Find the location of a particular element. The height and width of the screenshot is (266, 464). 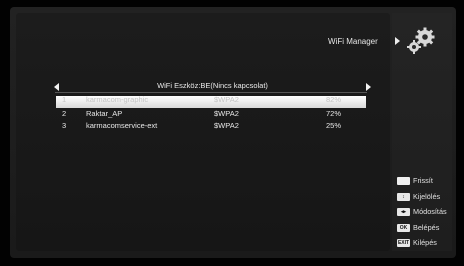

left-right-key-icon: ◂▸ is located at coordinates (403, 212).